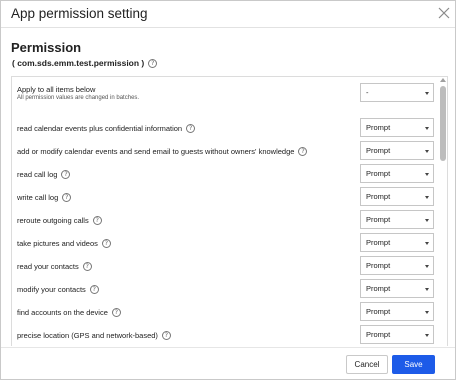  I want to click on permission-label: modify your contacts, so click(51, 289).